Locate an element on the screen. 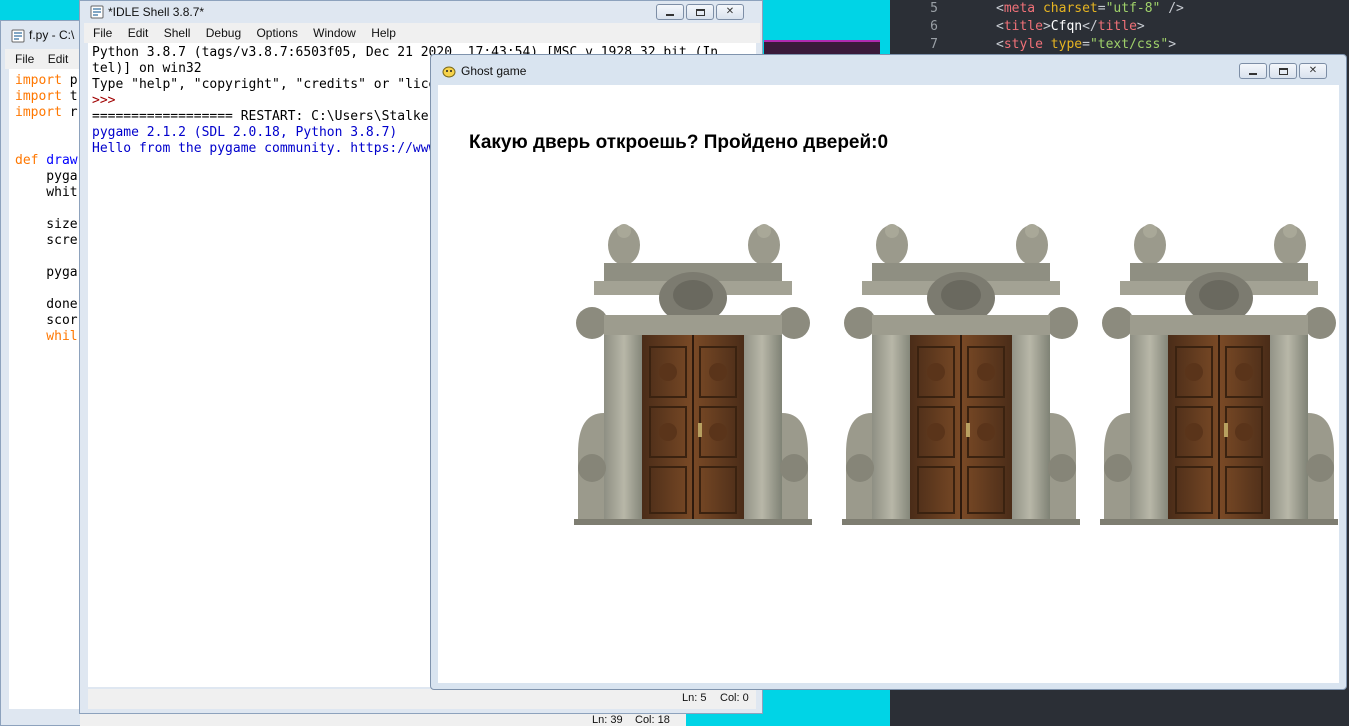 This screenshot has width=1349, height=726. code-token: Cfqn is located at coordinates (1066, 26).